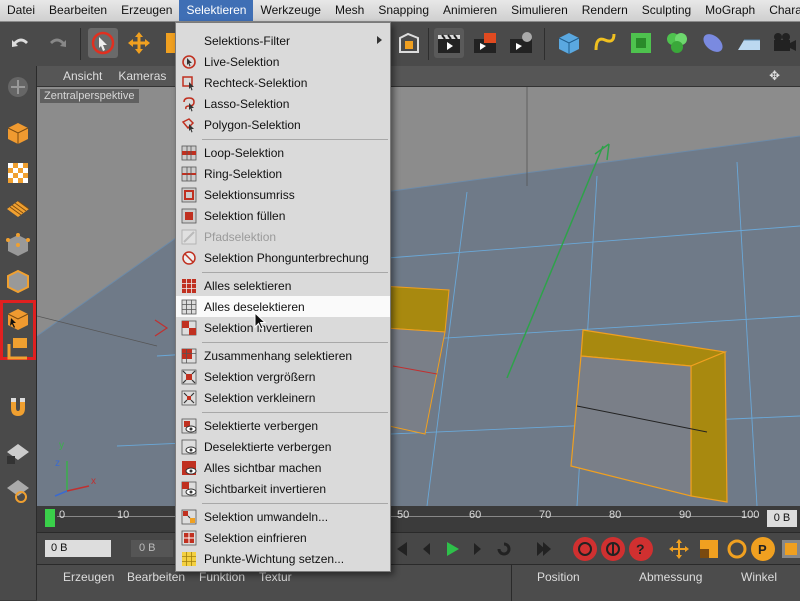  Describe the element at coordinates (290, 10) in the screenshot. I see `menu-werkzeuge: Werkzeuge` at that location.